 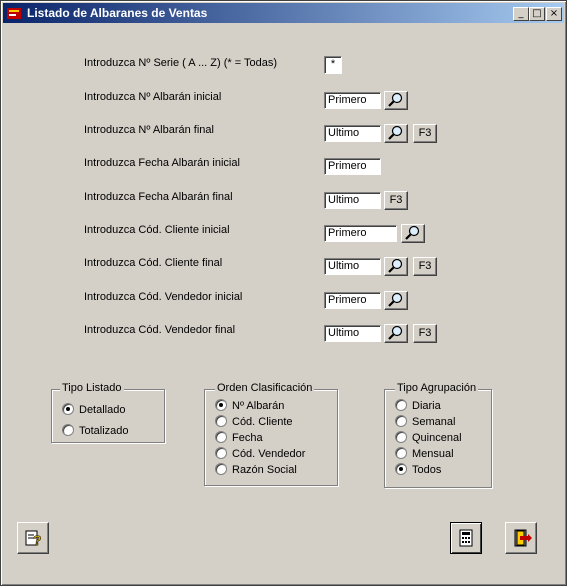 What do you see at coordinates (117, 13) in the screenshot?
I see `window-title: Listado de Albaranes de Ventas` at bounding box center [117, 13].